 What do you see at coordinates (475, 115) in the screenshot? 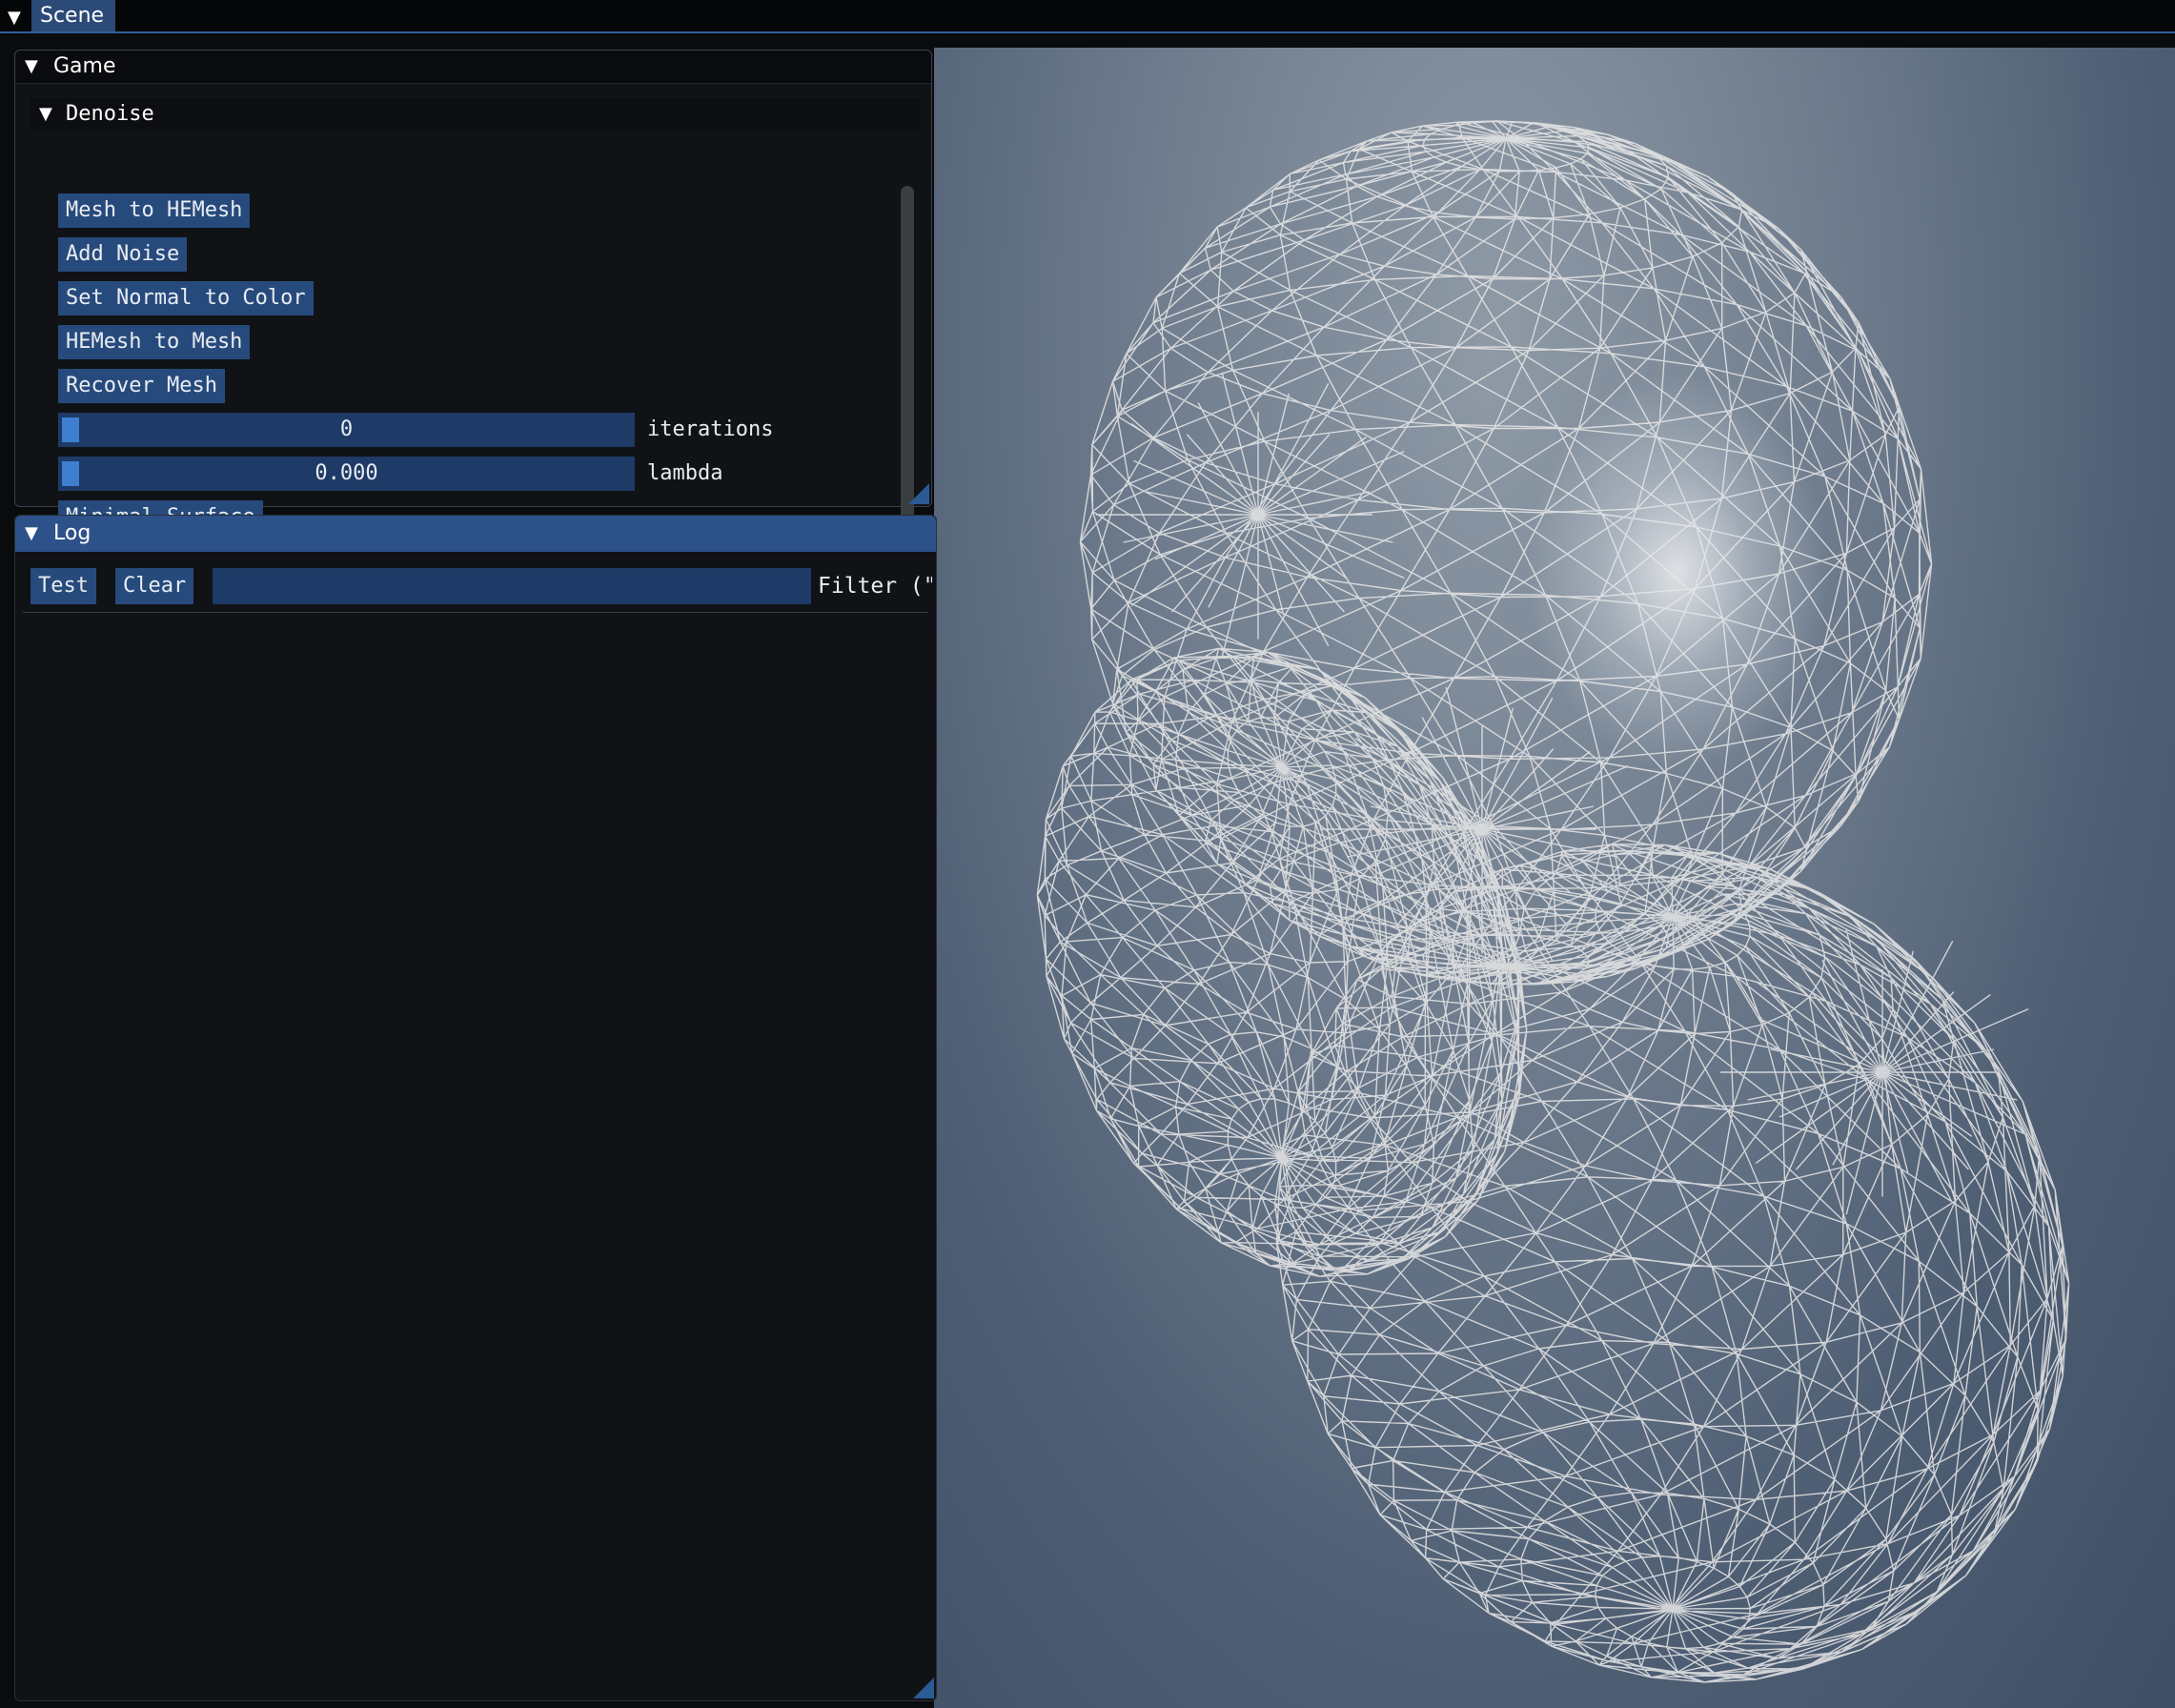
I see `denoise-header: ▼ Denoise` at bounding box center [475, 115].